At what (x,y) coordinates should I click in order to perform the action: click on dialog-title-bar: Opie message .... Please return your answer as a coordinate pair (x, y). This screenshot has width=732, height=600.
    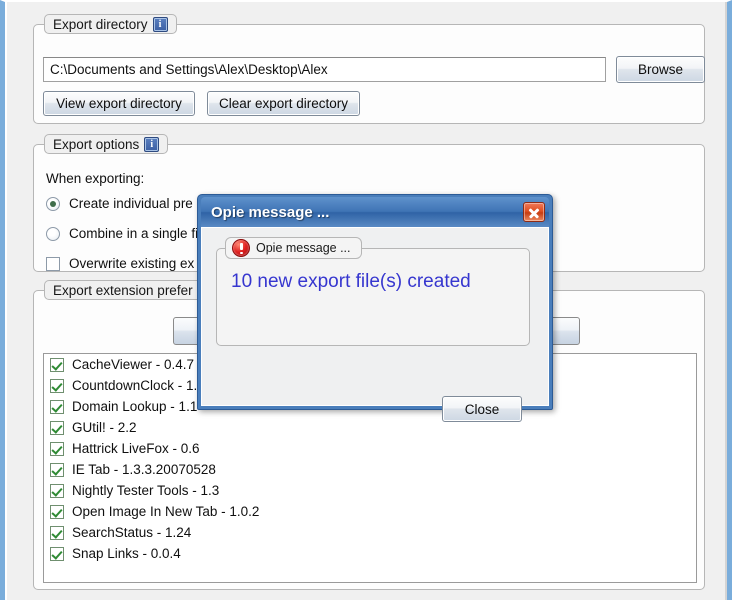
    Looking at the image, I should click on (375, 212).